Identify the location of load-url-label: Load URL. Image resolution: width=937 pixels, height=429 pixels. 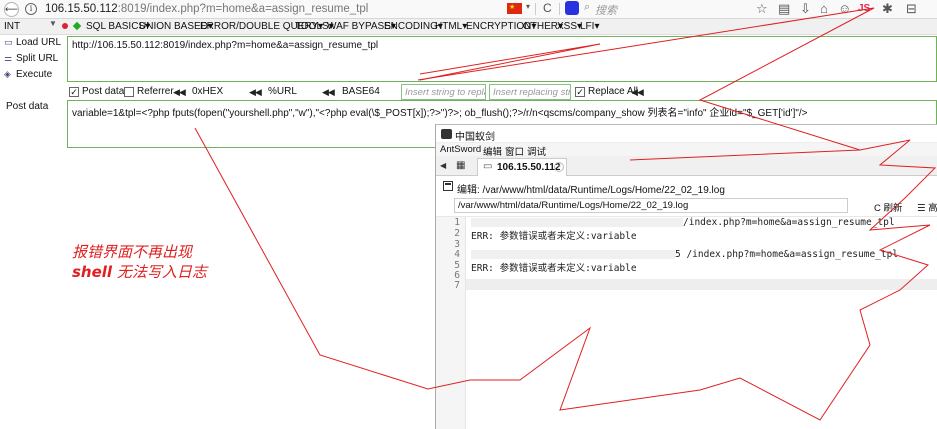
(39, 42).